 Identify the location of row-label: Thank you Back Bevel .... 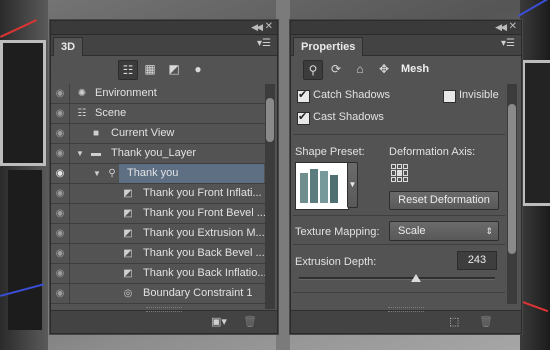
(204, 253).